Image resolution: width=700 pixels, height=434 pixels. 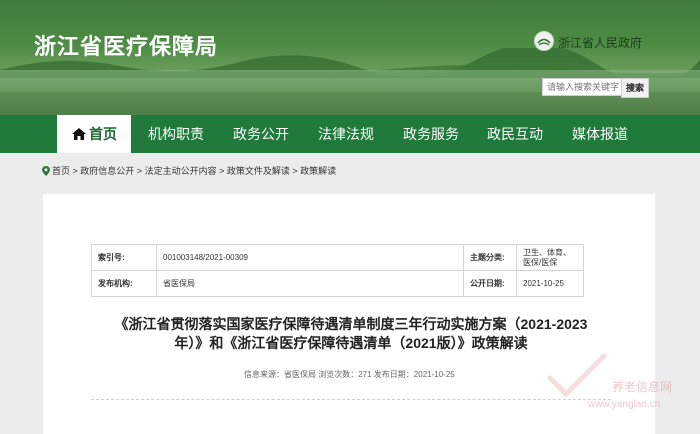 I want to click on index-label: 索引号:, so click(x=124, y=257).